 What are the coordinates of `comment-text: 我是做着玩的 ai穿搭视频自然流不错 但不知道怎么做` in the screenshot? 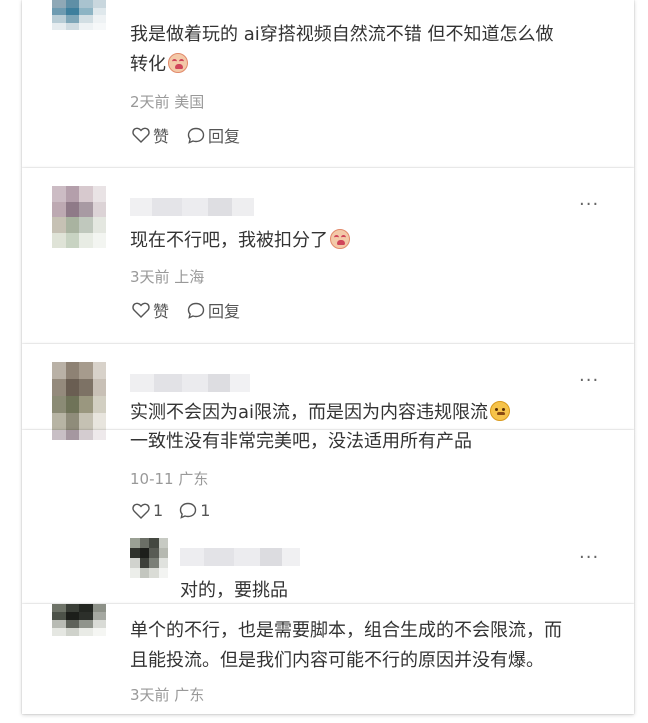 It's located at (341, 35).